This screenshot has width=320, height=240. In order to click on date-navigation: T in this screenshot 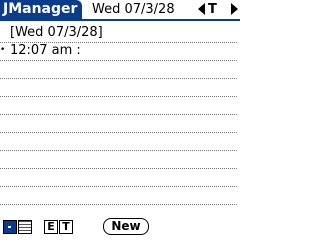, I will do `click(218, 9)`.